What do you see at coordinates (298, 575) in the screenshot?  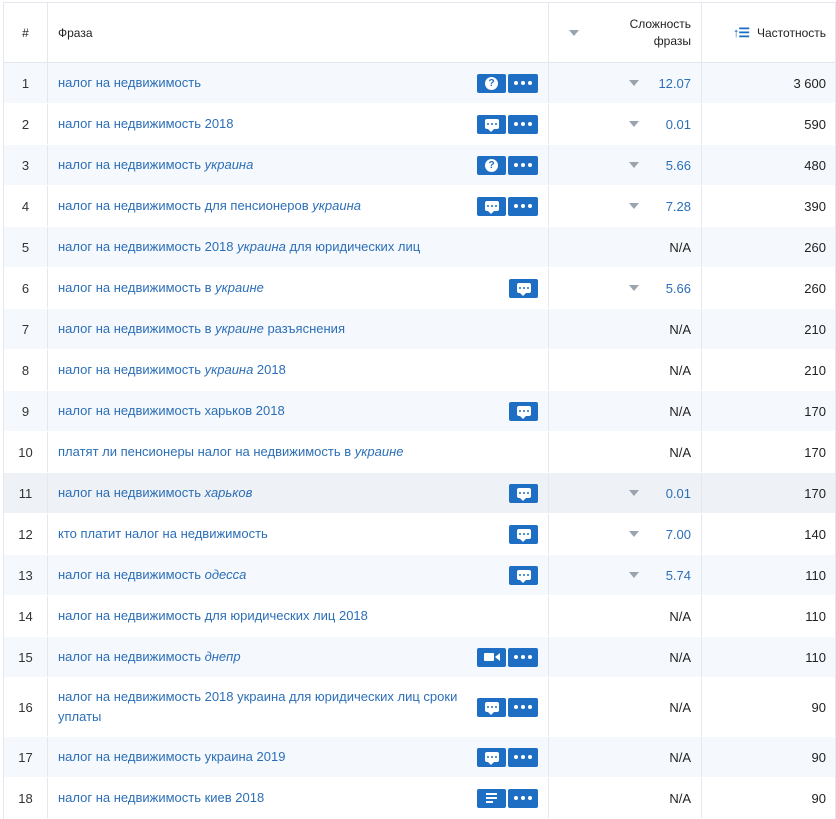 I see `phrase-cell: налог на недвижимость одесса` at bounding box center [298, 575].